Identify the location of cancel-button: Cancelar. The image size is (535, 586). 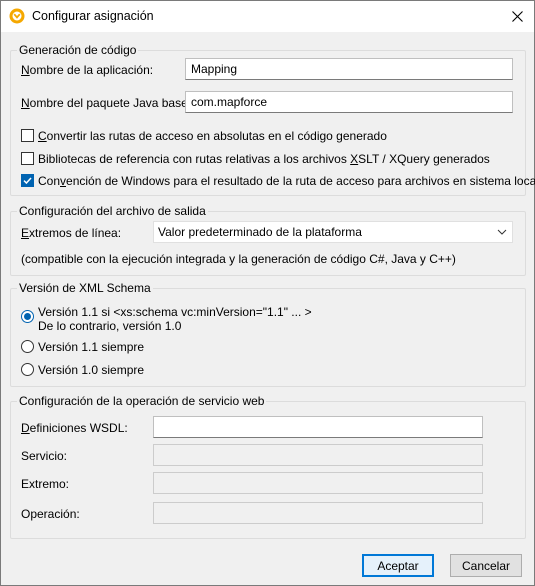
(486, 565).